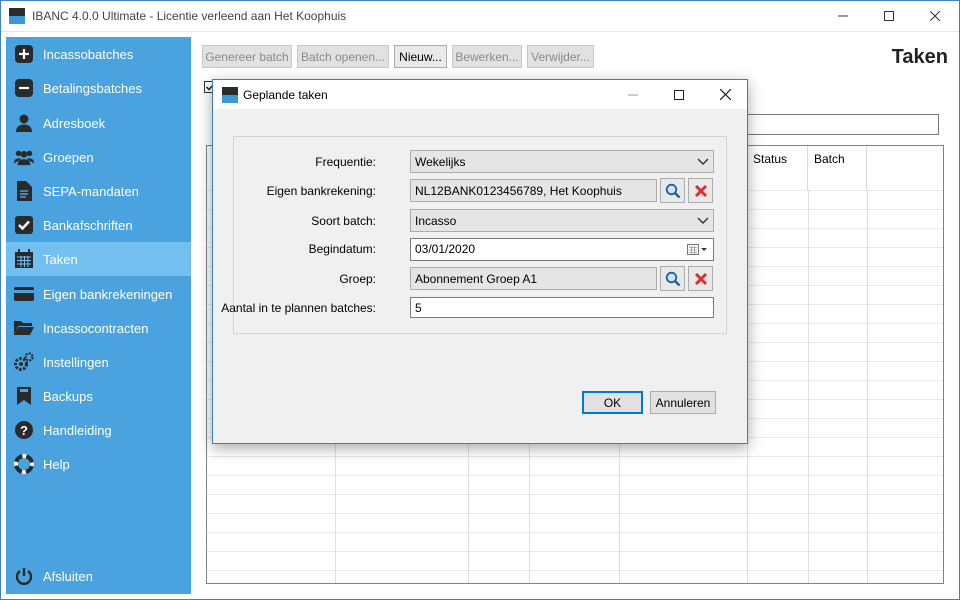 Image resolution: width=960 pixels, height=600 pixels. I want to click on account-field: NL12BANK0123456789, Het Koophuis, so click(533, 190).